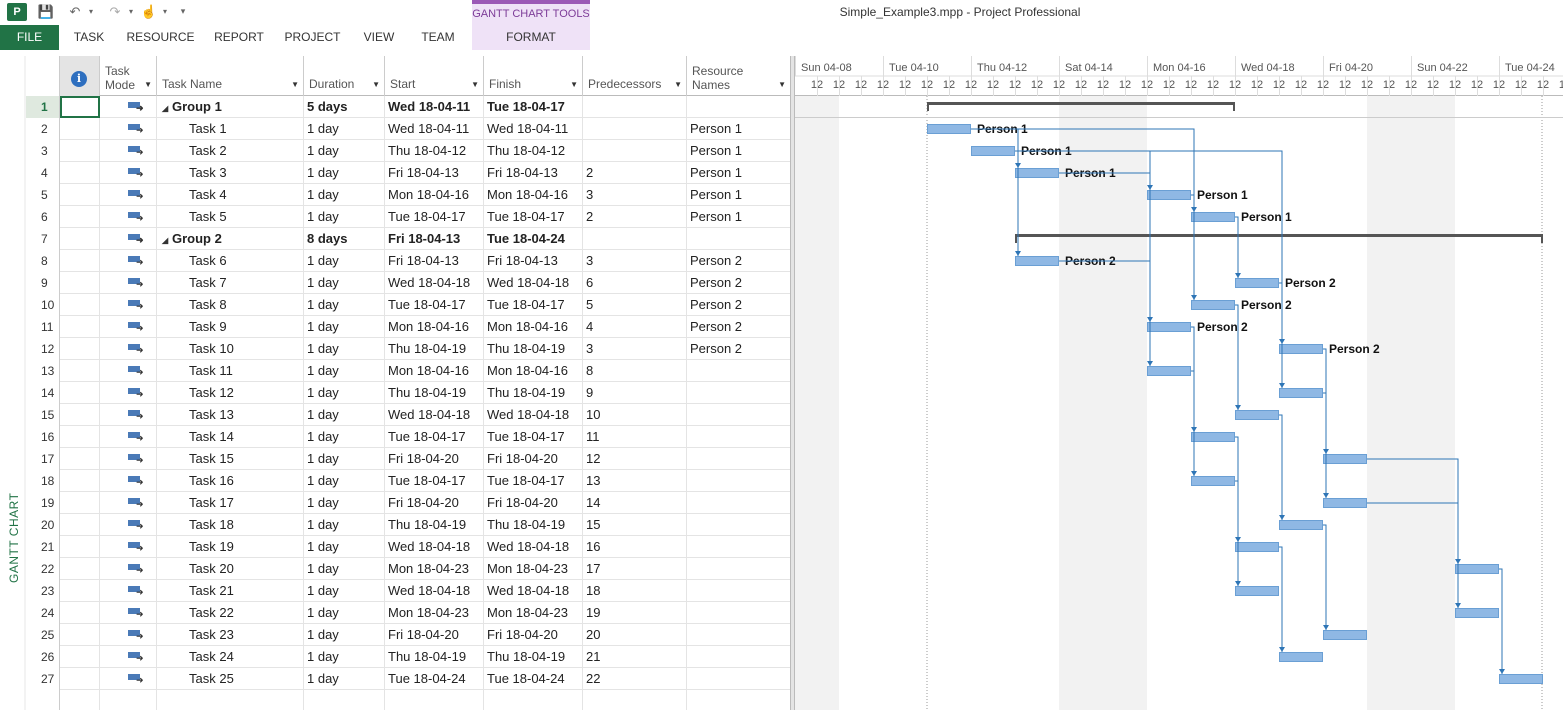 This screenshot has height=710, width=1563. I want to click on task-name-cell: Task 8, so click(230, 305).